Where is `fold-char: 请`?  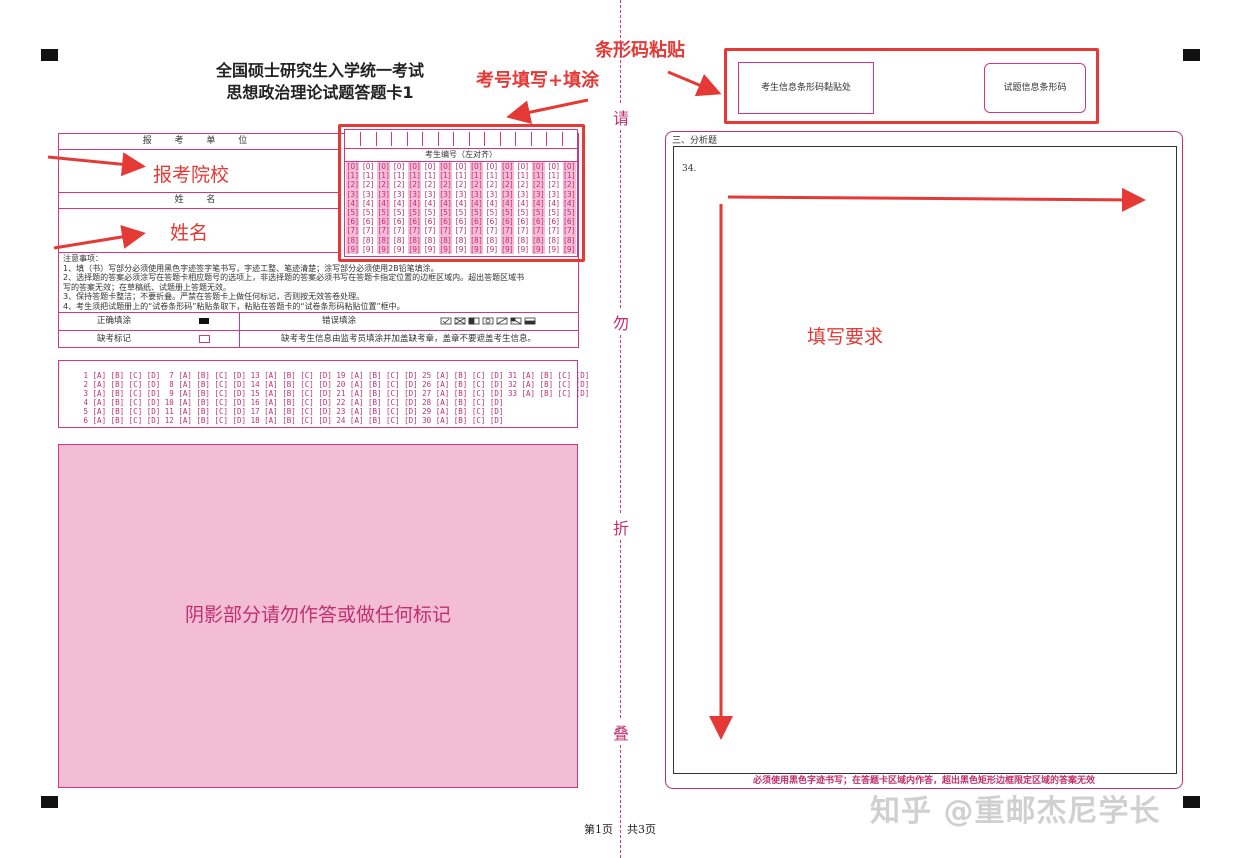
fold-char: 请 is located at coordinates (621, 117).